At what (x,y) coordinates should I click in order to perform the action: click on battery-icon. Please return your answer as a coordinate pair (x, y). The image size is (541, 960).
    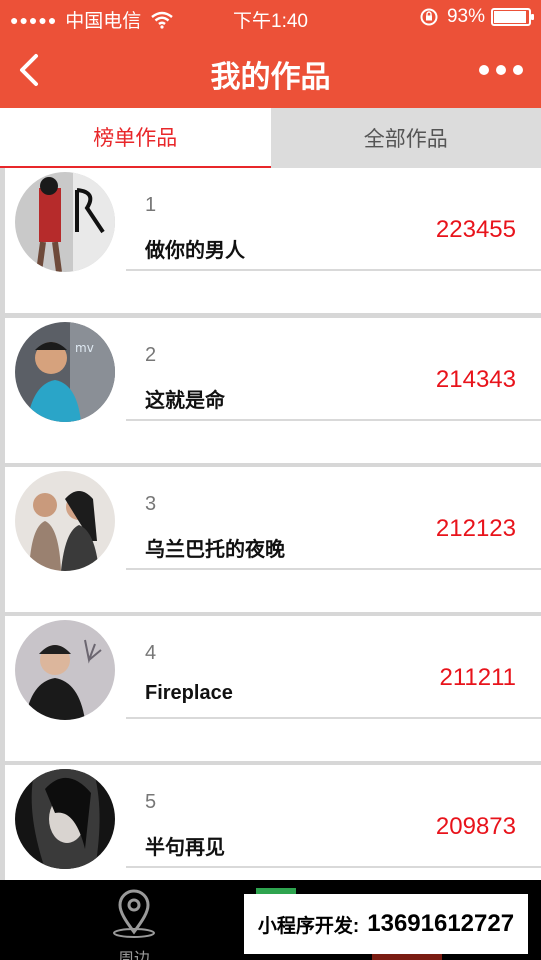
    Looking at the image, I should click on (512, 17).